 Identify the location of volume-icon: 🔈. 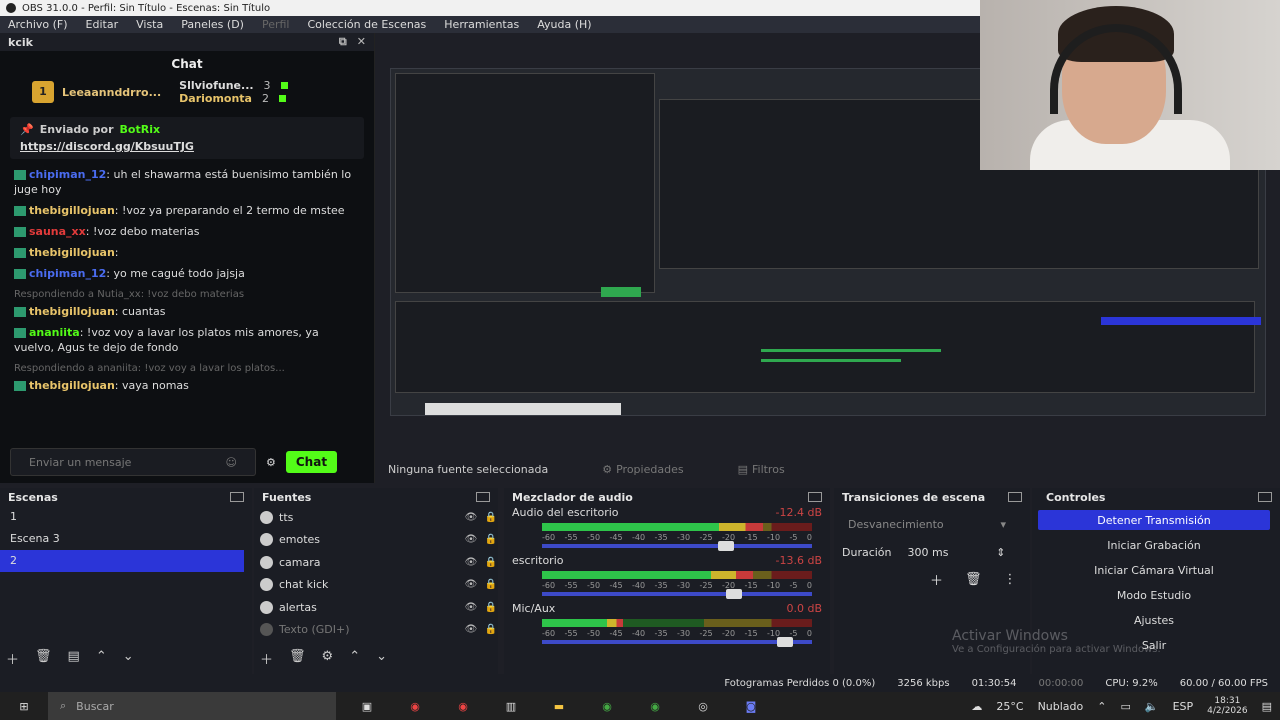
(1152, 706).